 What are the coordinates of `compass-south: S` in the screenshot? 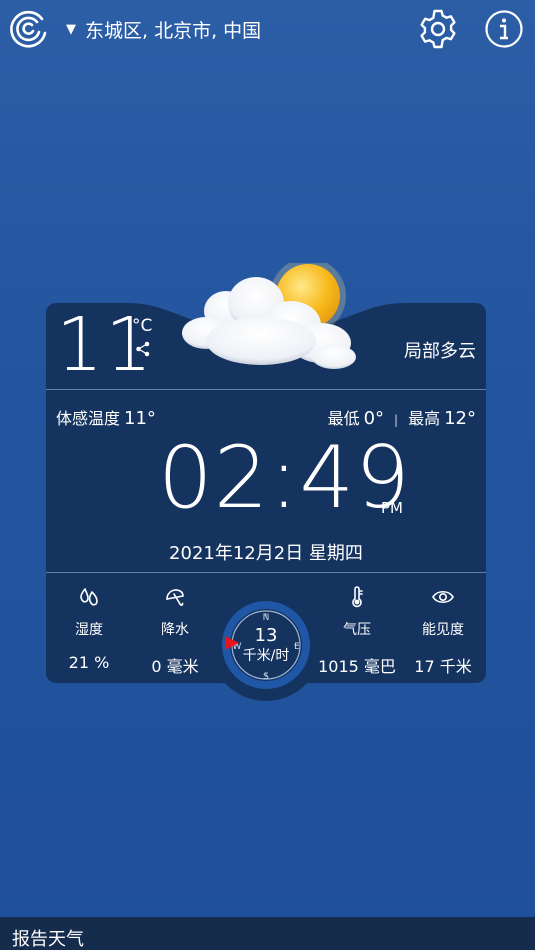 It's located at (266, 677).